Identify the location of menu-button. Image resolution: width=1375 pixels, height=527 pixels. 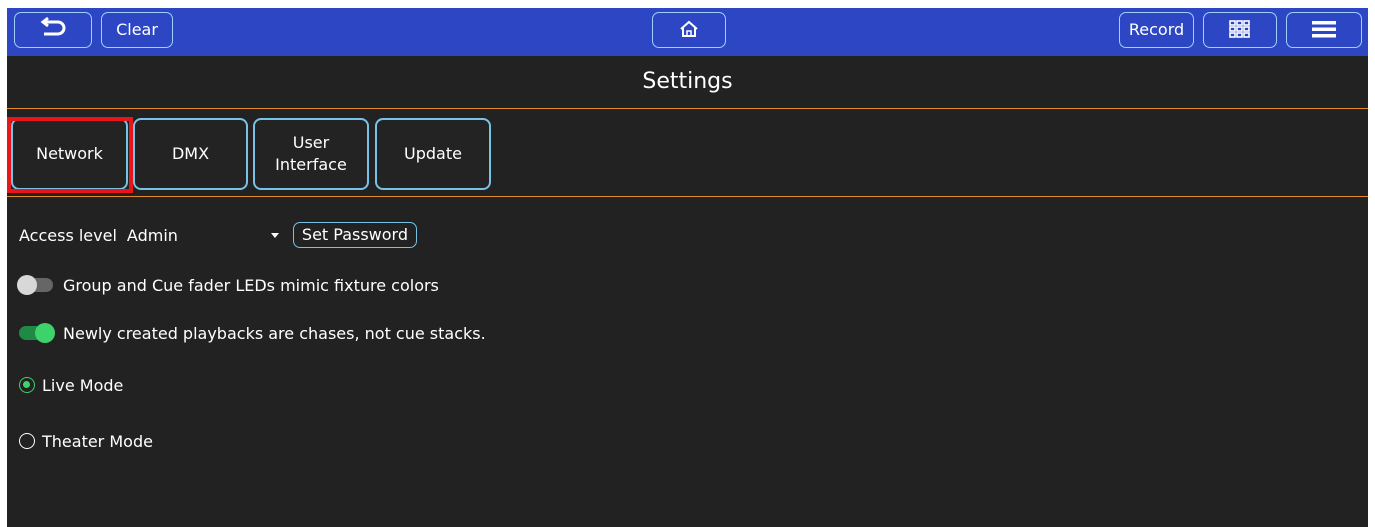
(1324, 30).